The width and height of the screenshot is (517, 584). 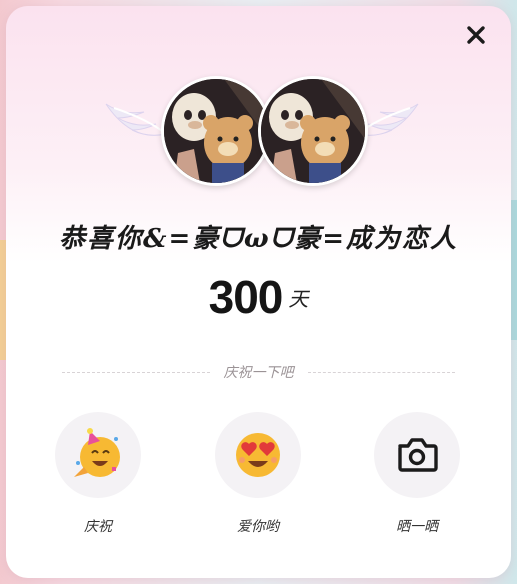 What do you see at coordinates (98, 527) in the screenshot?
I see `celebrate-label: 庆祝` at bounding box center [98, 527].